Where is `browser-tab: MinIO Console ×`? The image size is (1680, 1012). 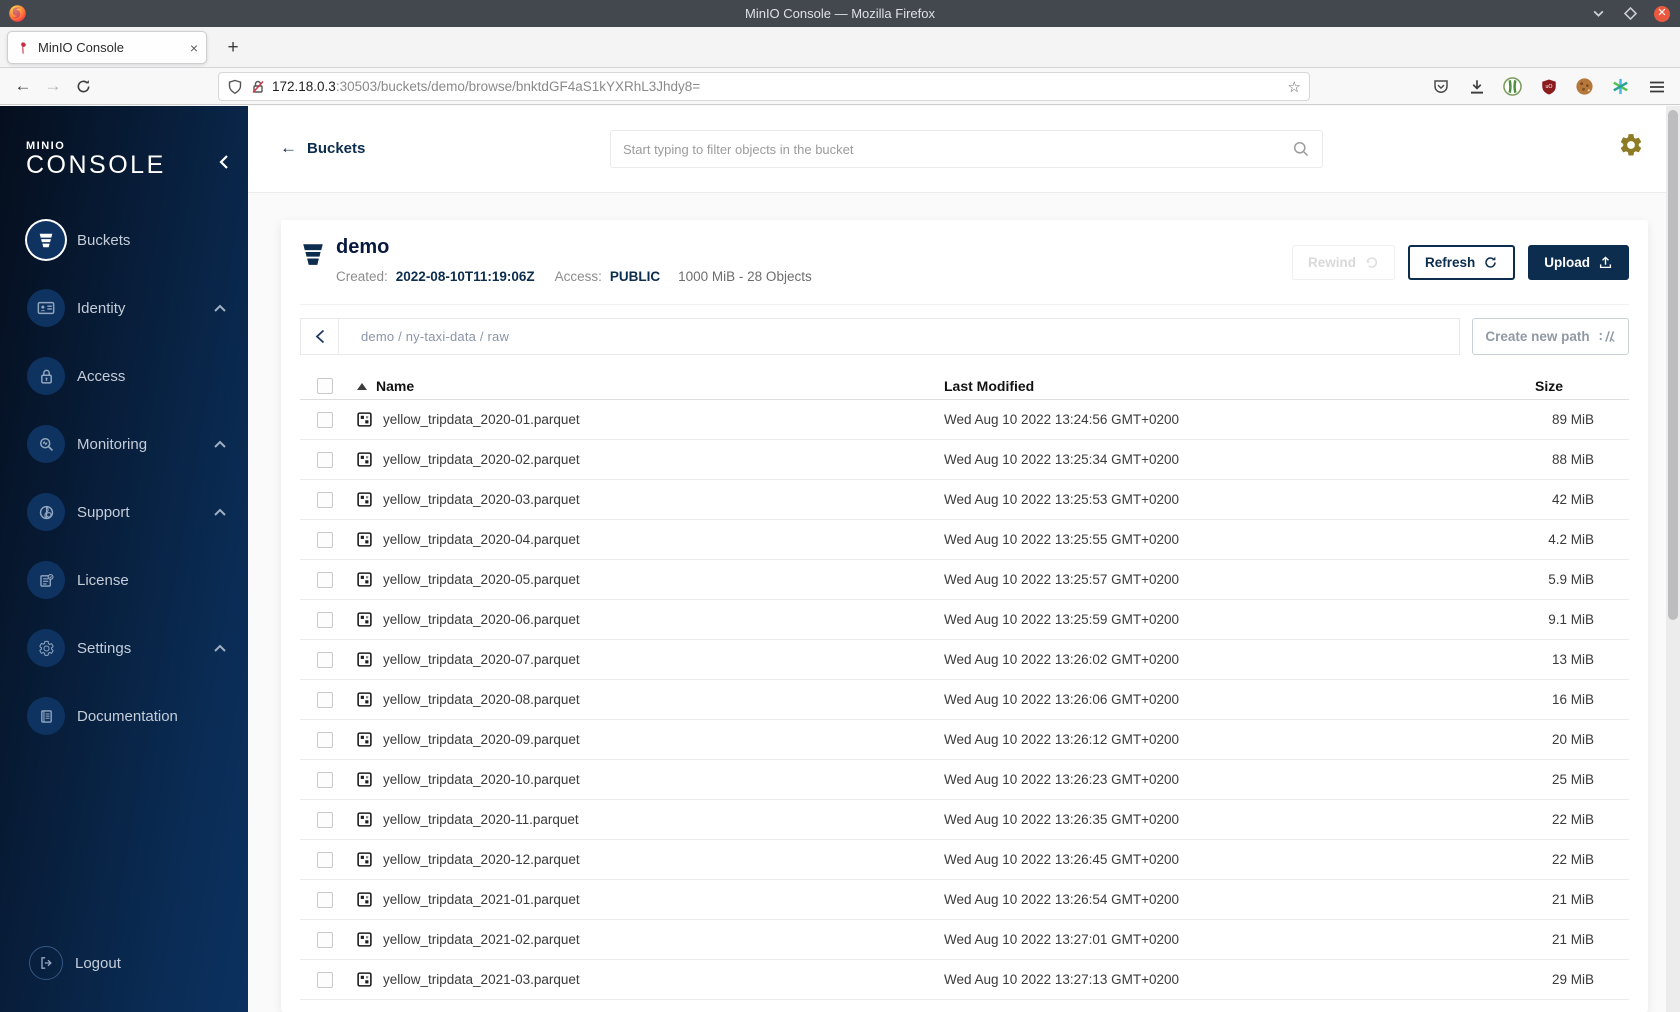
browser-tab: MinIO Console × is located at coordinates (107, 47).